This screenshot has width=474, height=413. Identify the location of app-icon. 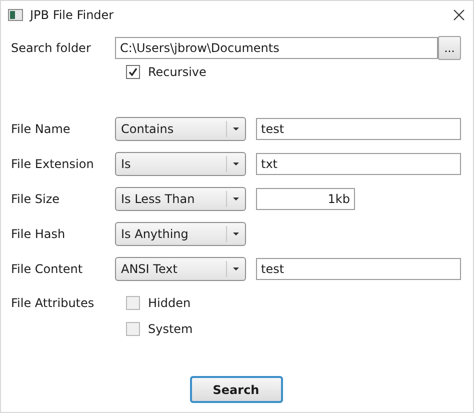
(16, 15).